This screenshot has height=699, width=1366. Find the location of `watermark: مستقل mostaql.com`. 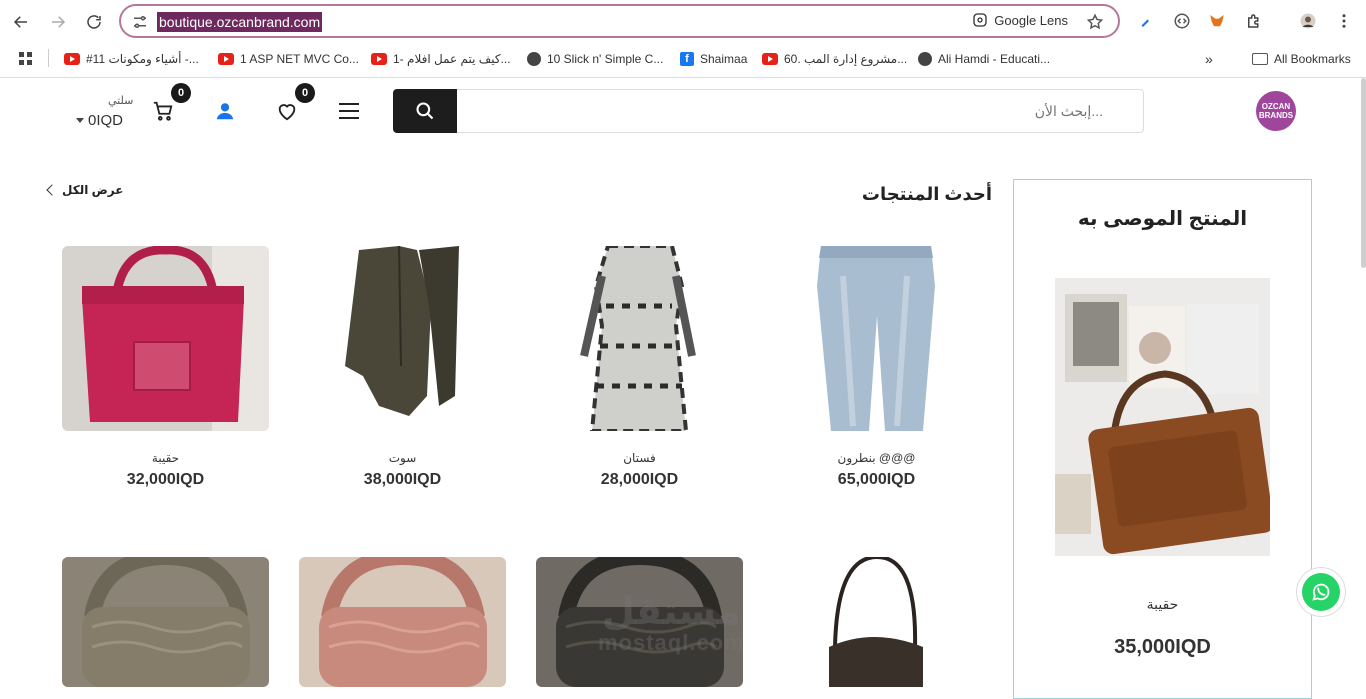

watermark: مستقل mostaql.com is located at coordinates (671, 623).